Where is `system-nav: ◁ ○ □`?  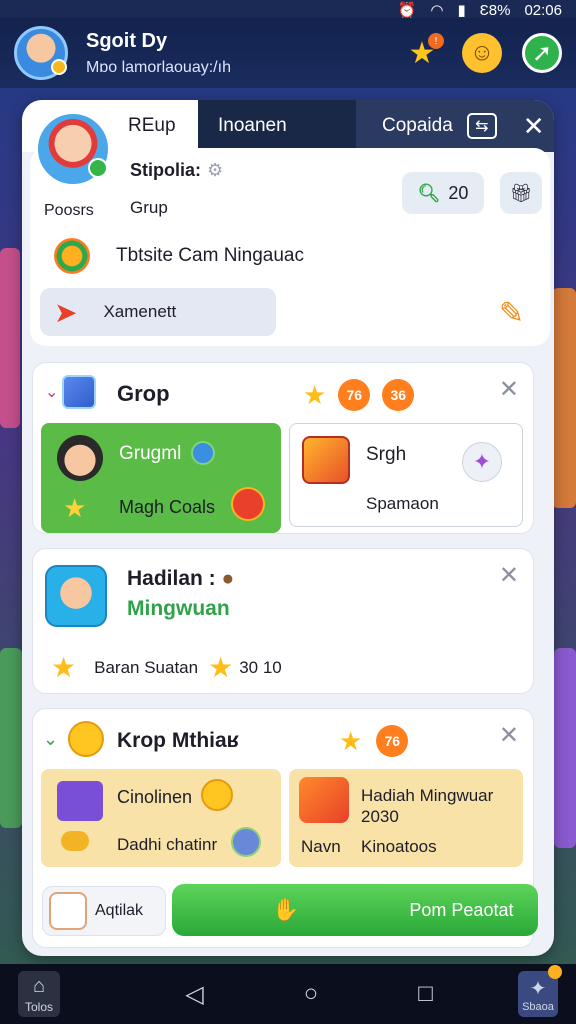
system-nav: ◁ ○ □ is located at coordinates (308, 994).